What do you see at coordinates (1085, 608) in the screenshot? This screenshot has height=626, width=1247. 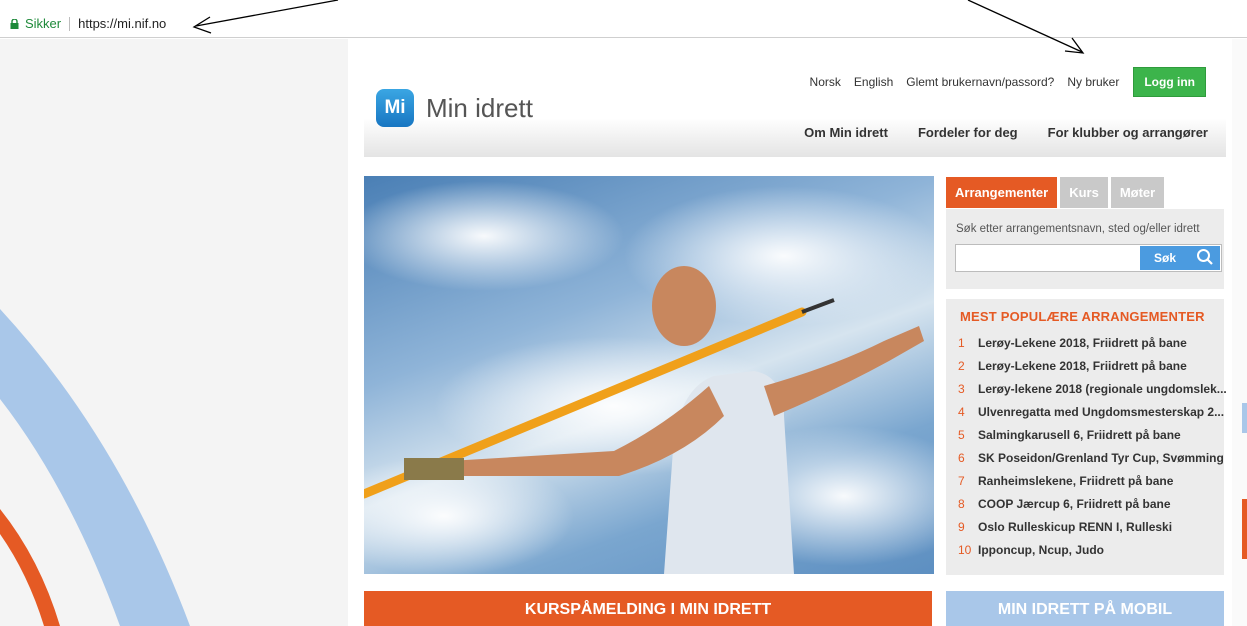 I see `mobile-app-banner: MIN IDRETT PÅ MOBIL` at bounding box center [1085, 608].